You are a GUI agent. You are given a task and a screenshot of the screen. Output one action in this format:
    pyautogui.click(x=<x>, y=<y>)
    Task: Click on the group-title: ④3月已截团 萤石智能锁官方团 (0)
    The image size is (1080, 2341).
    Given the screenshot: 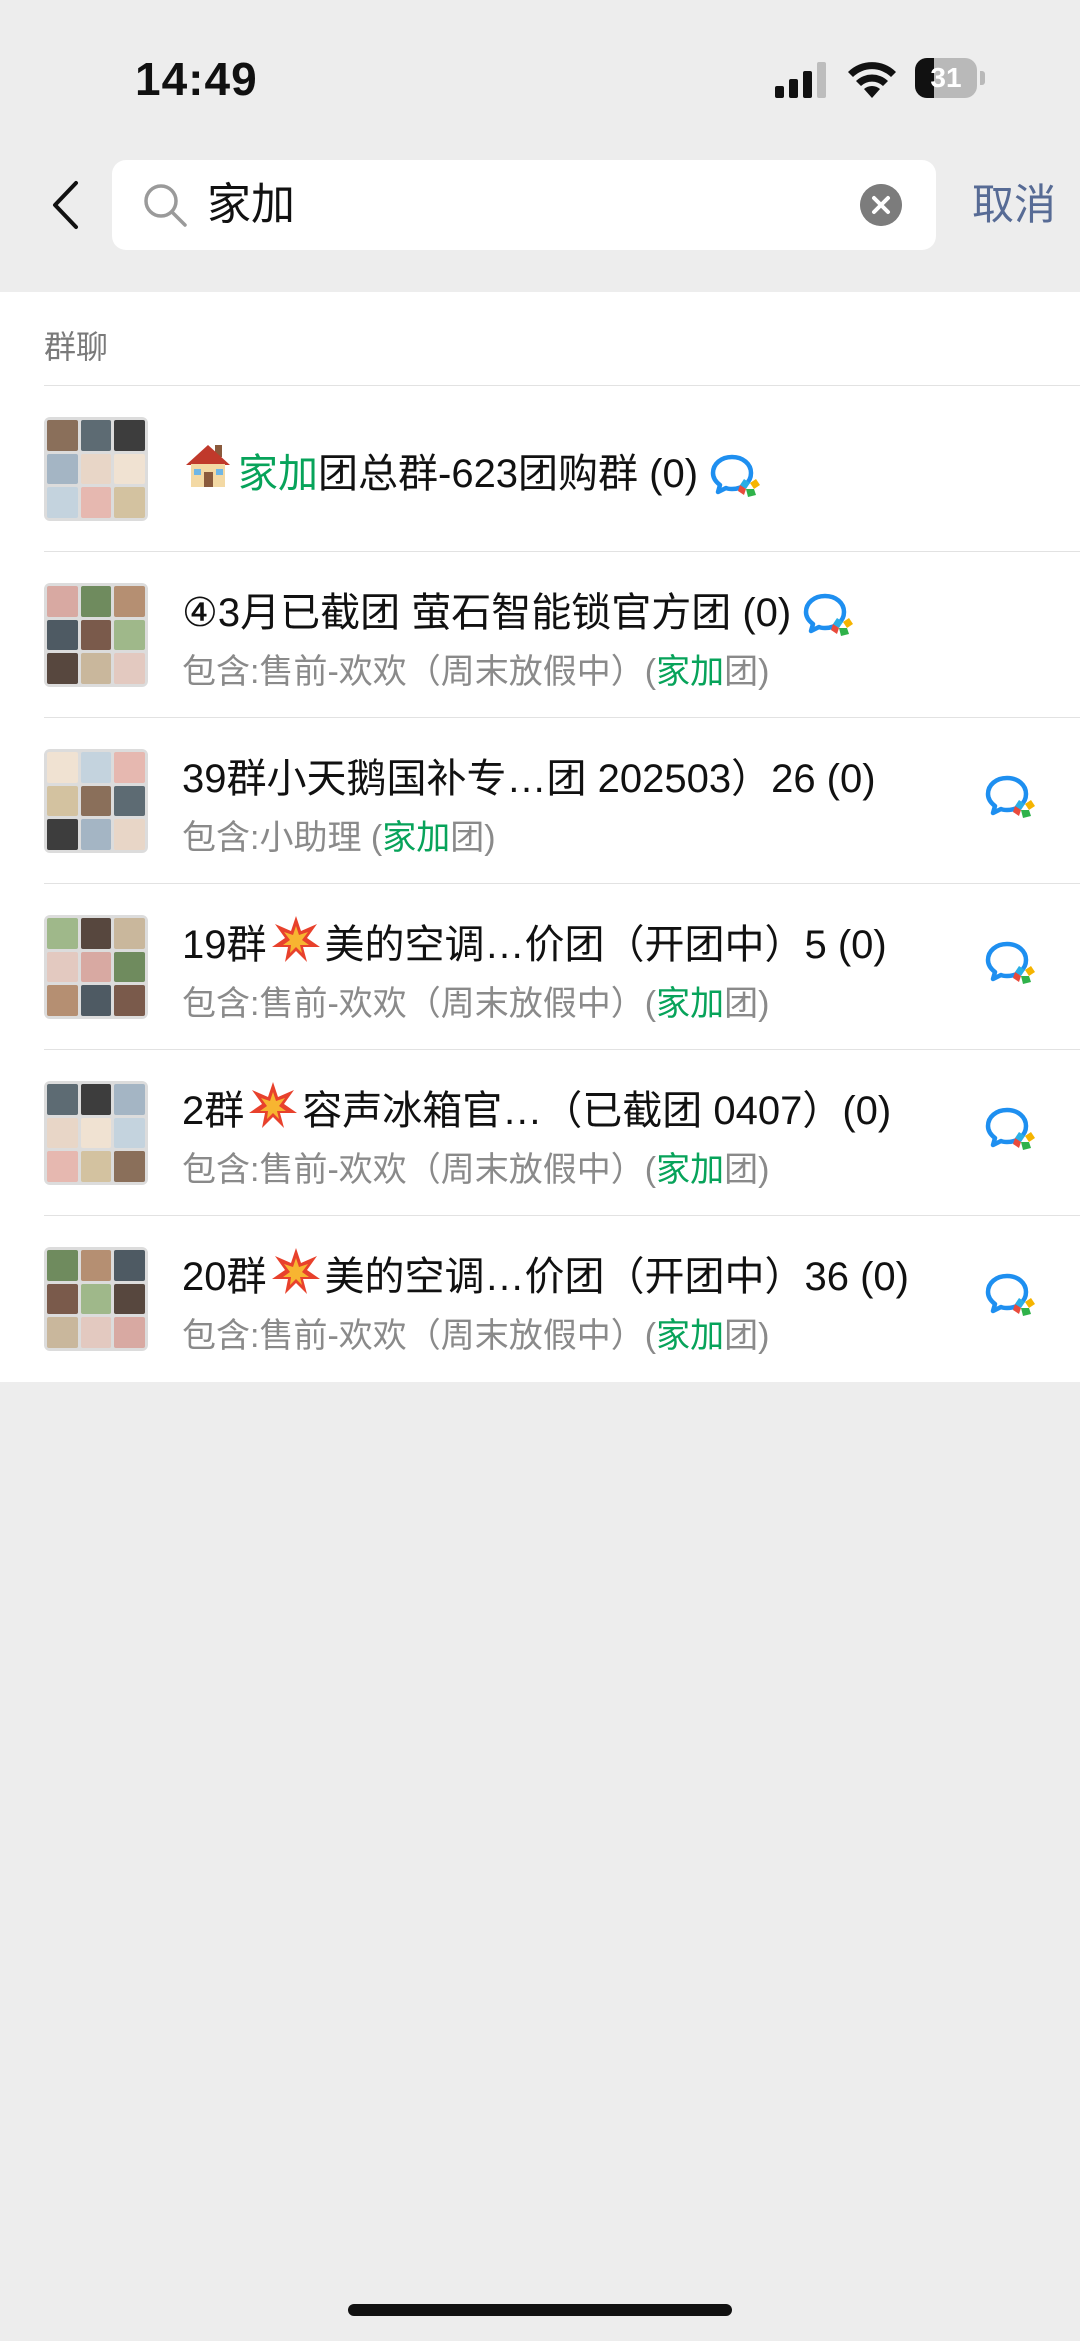 What is the action you would take?
    pyautogui.click(x=519, y=609)
    